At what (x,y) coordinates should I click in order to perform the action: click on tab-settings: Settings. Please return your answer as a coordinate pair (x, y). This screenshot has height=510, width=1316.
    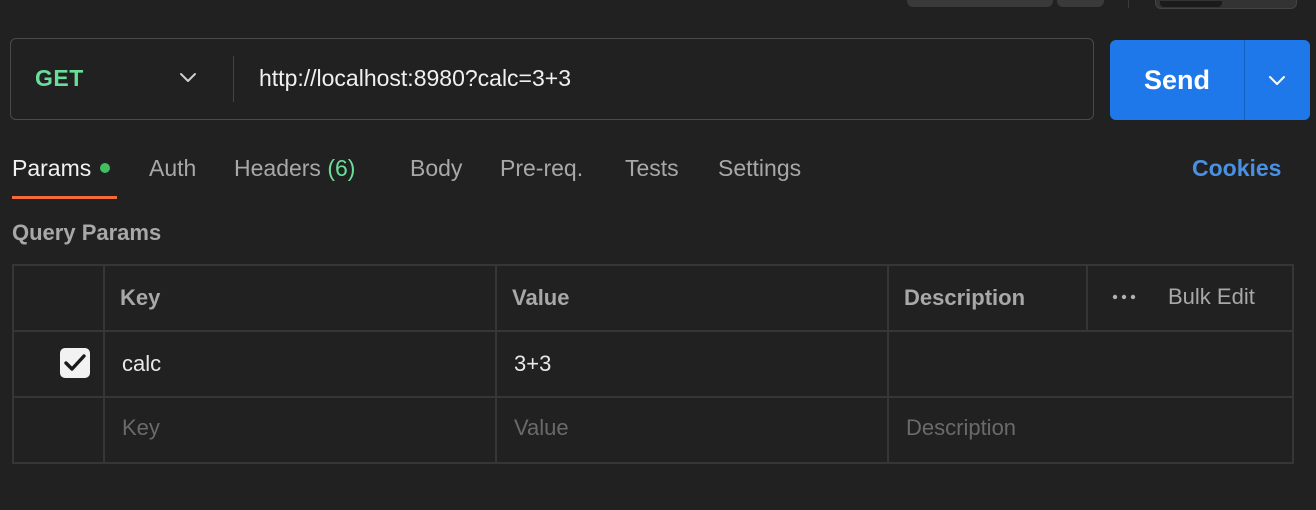
    Looking at the image, I should click on (759, 168).